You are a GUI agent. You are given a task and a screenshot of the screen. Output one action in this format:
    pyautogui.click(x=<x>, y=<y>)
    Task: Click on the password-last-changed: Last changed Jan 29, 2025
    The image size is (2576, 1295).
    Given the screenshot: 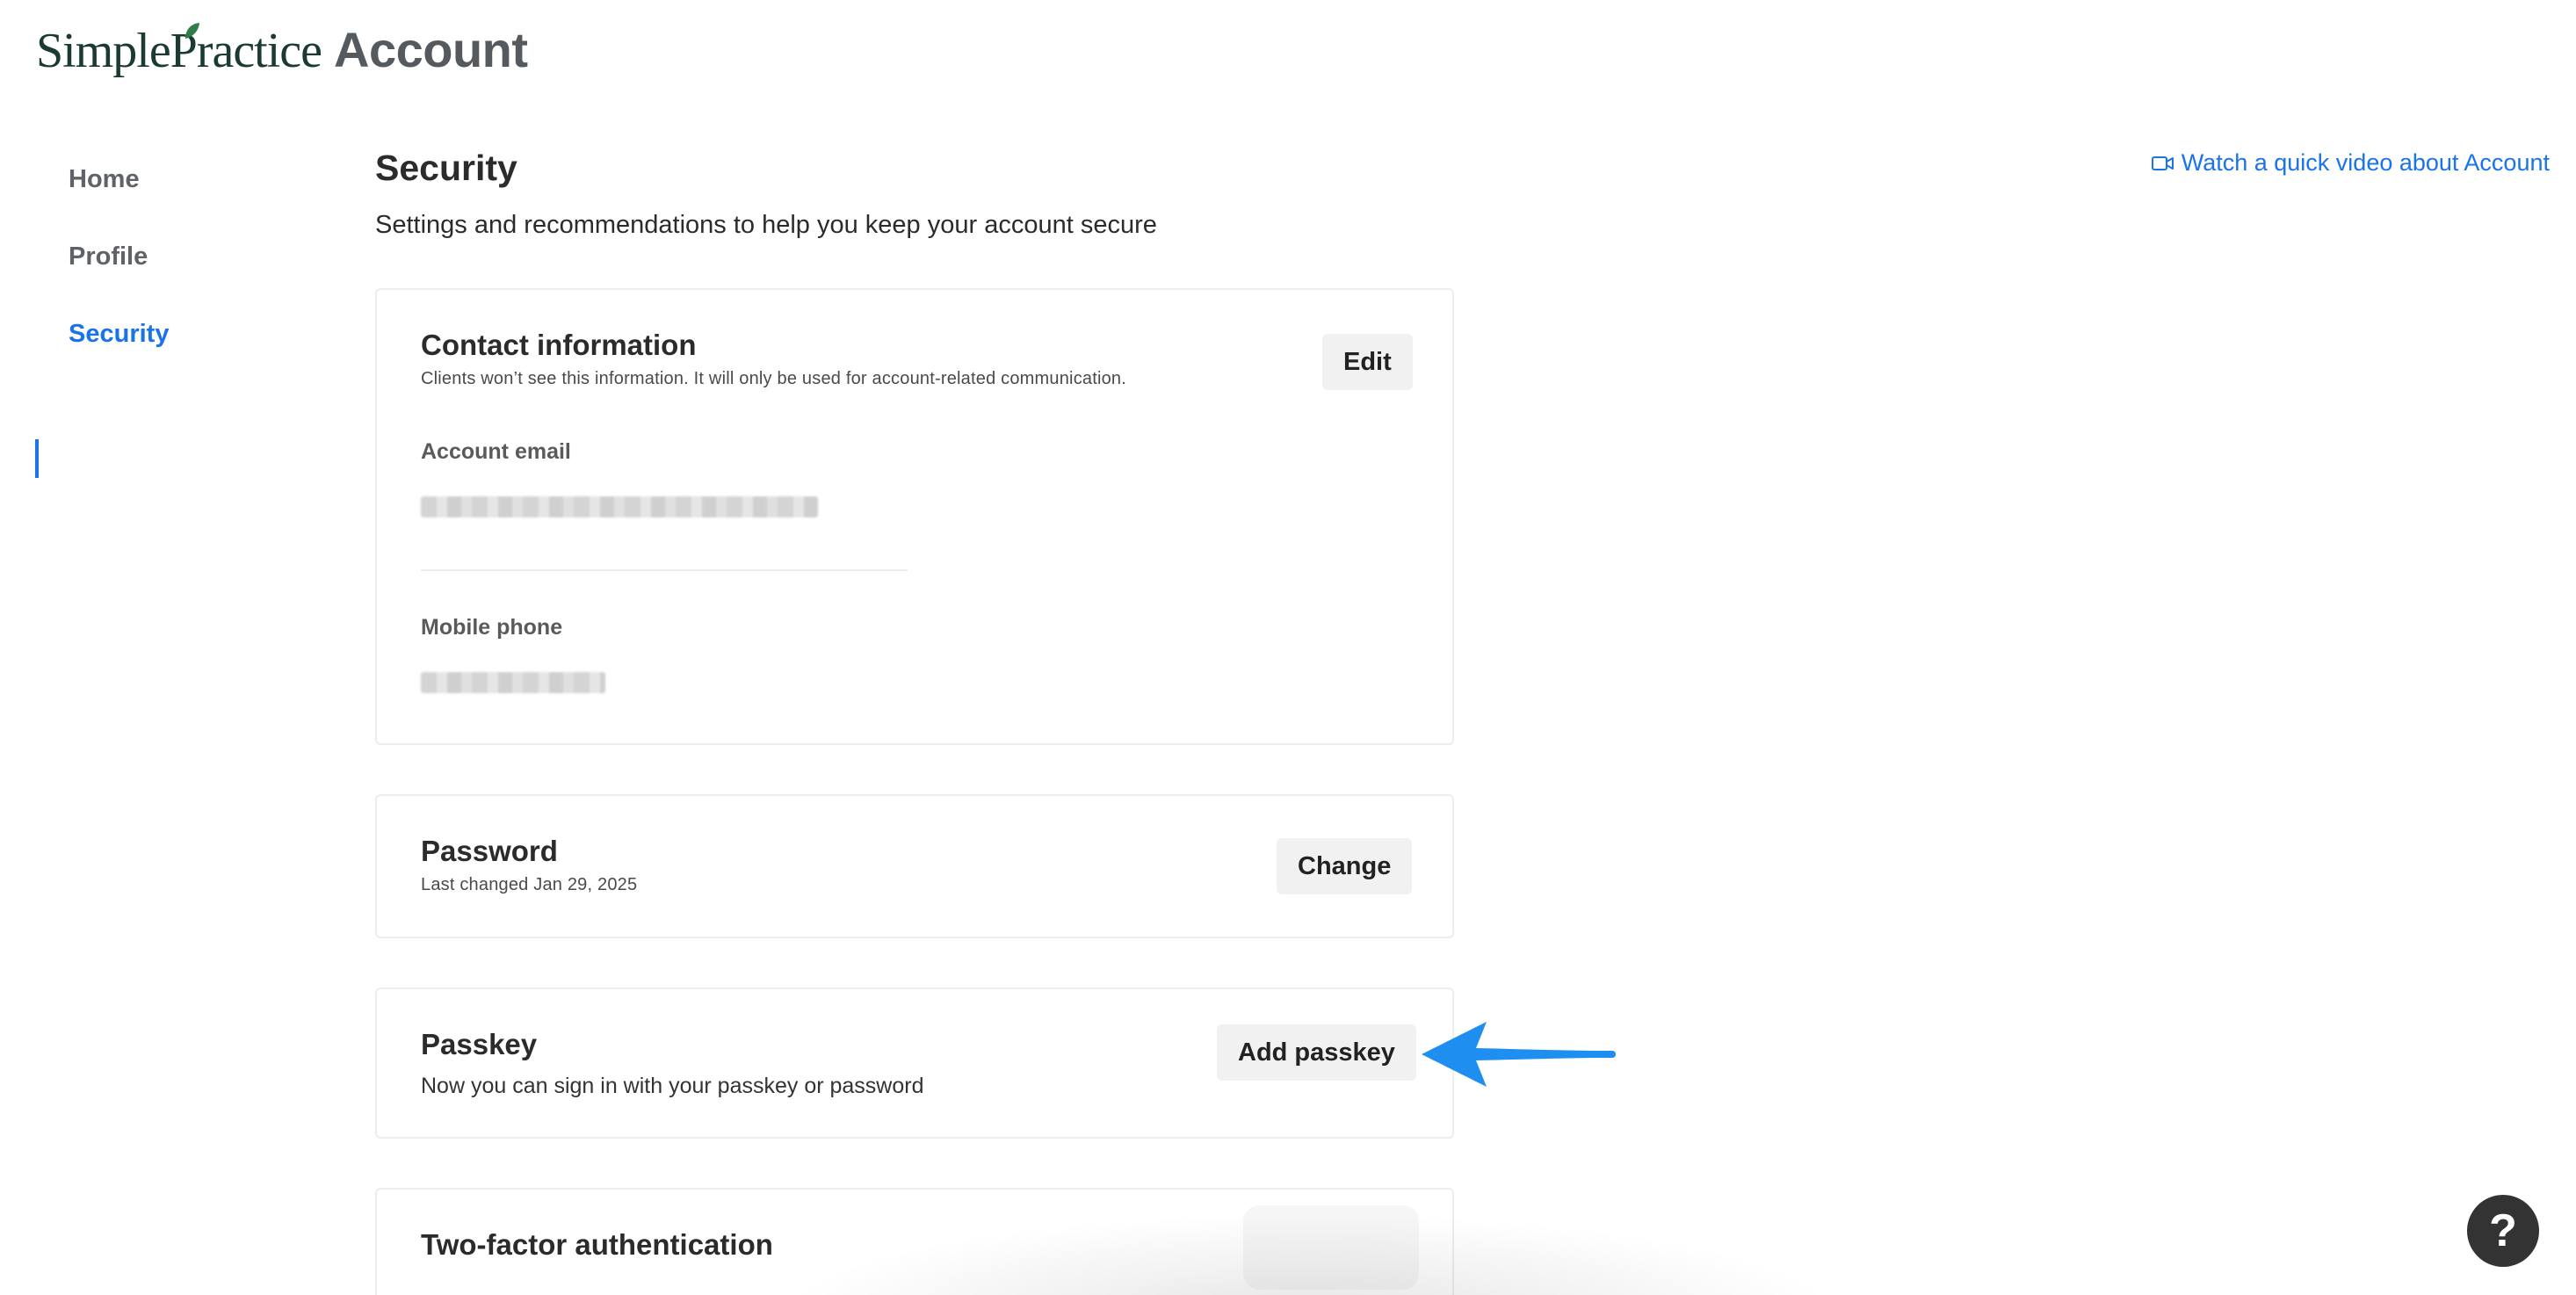 What is the action you would take?
    pyautogui.click(x=529, y=885)
    